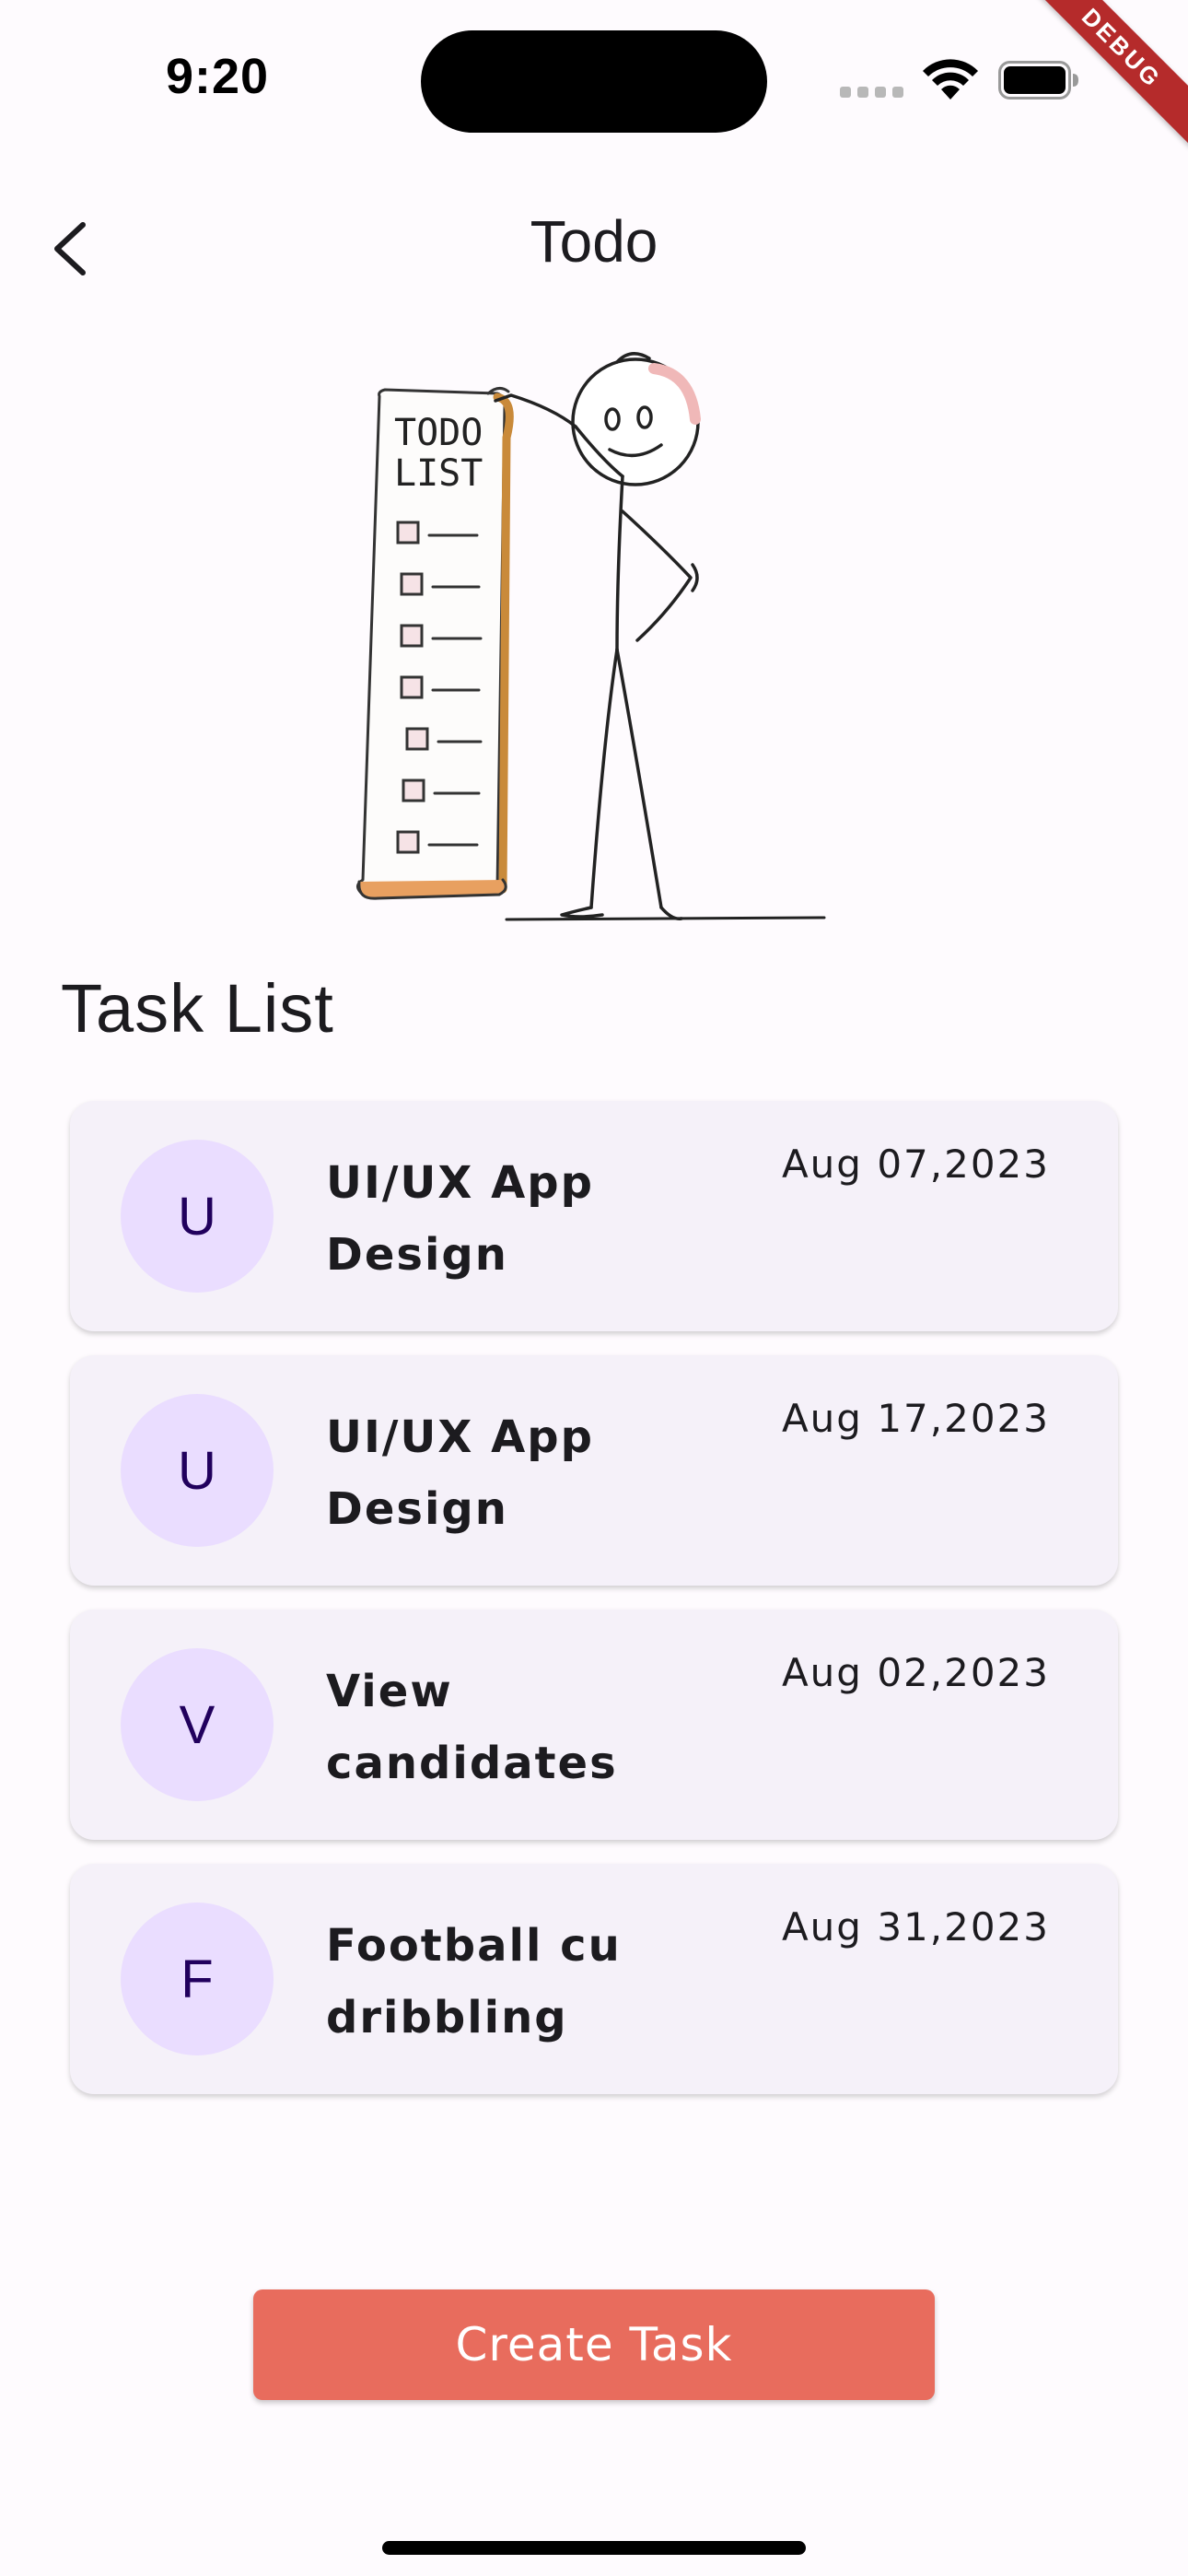 Image resolution: width=1188 pixels, height=2576 pixels. I want to click on wifi-icon, so click(951, 79).